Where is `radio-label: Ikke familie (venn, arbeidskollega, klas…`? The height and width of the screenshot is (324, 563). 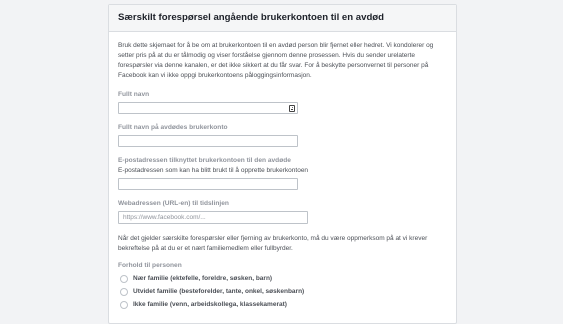
radio-label: Ikke familie (venn, arbeidskollega, klas… is located at coordinates (210, 304).